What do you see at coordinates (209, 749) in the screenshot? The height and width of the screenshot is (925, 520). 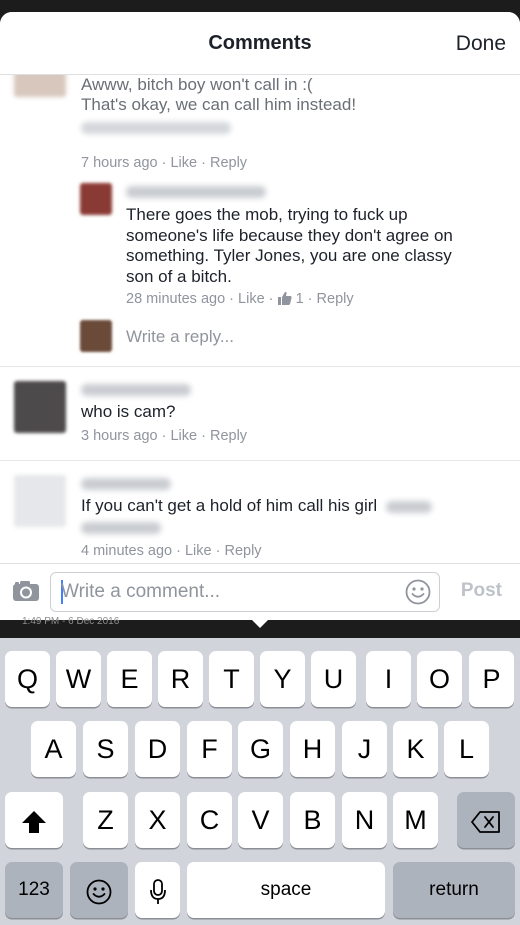 I see `key-f: F` at bounding box center [209, 749].